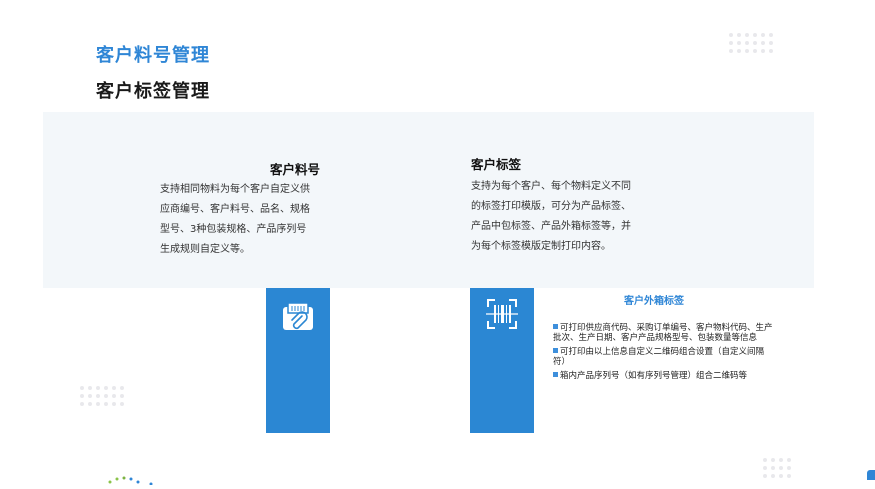  I want to click on desc-line: 支持为每个客户、每个物料定义不同, so click(551, 186).